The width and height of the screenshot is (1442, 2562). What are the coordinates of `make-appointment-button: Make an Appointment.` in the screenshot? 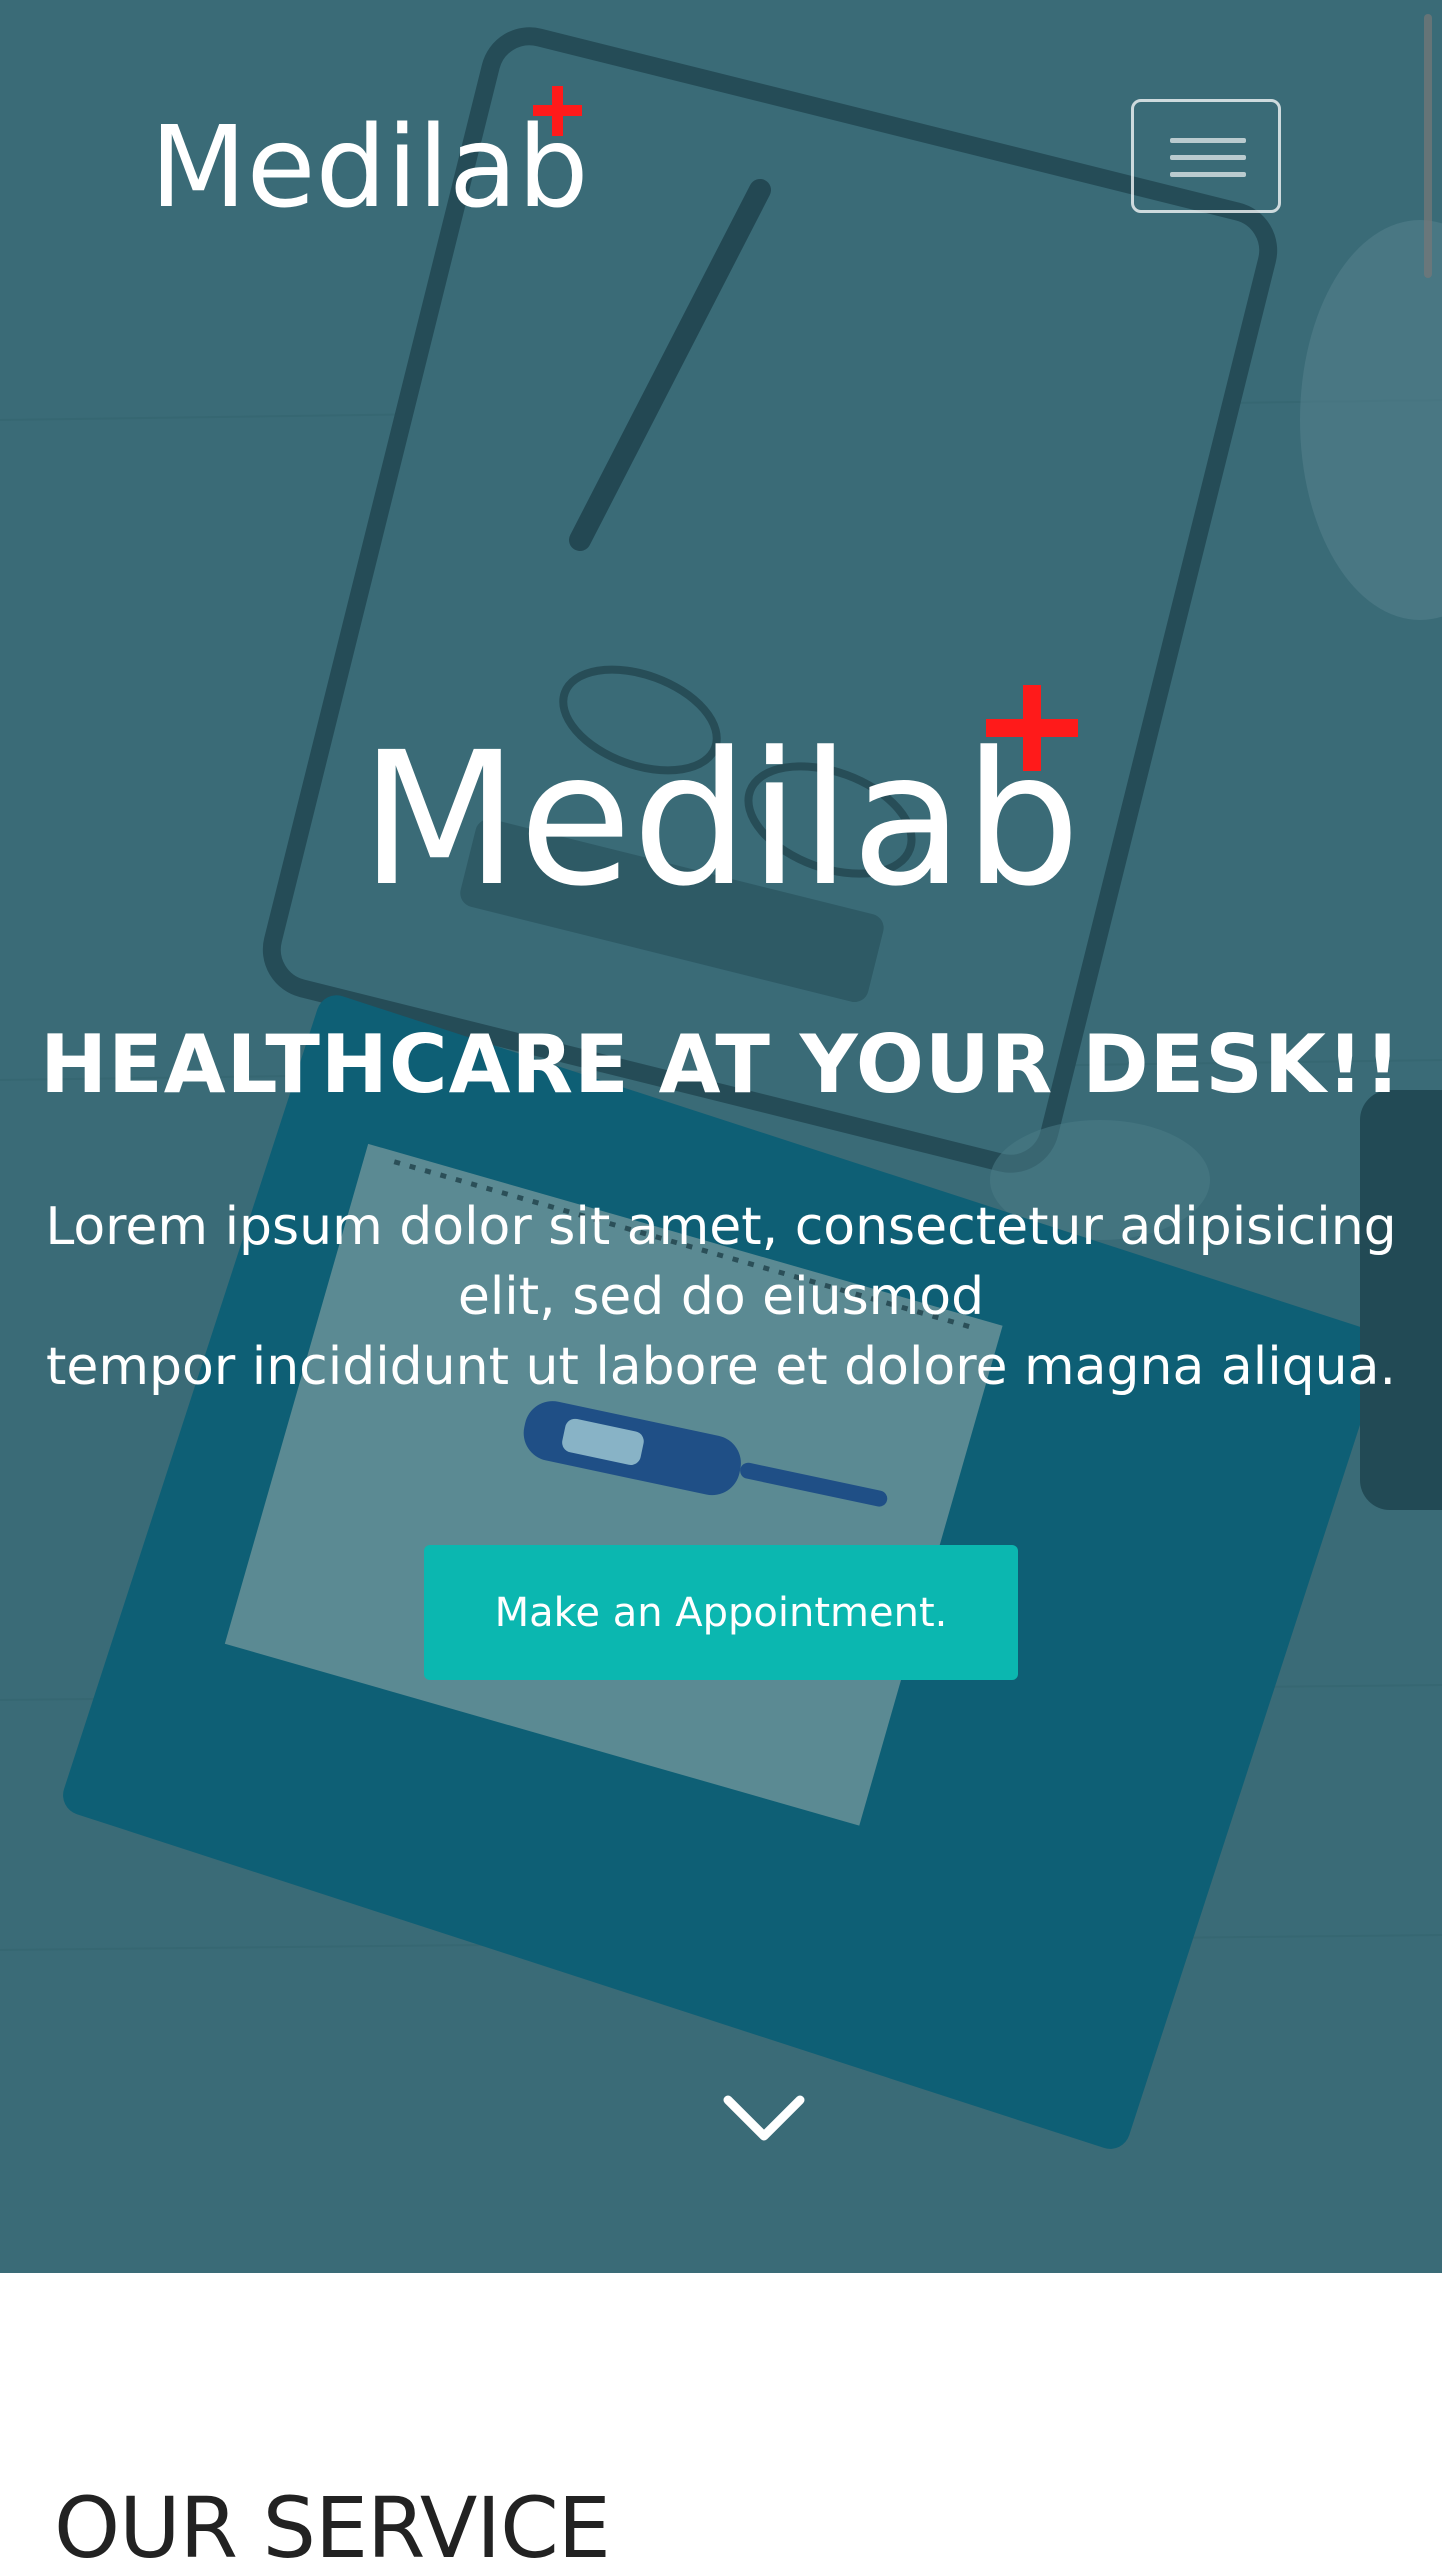 It's located at (721, 1612).